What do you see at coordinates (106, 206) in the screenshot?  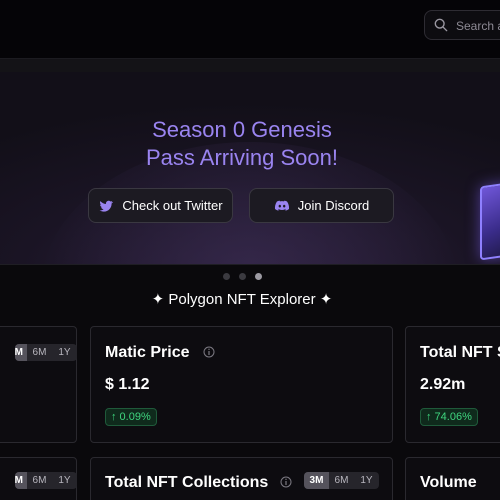 I see `twitter-icon` at bounding box center [106, 206].